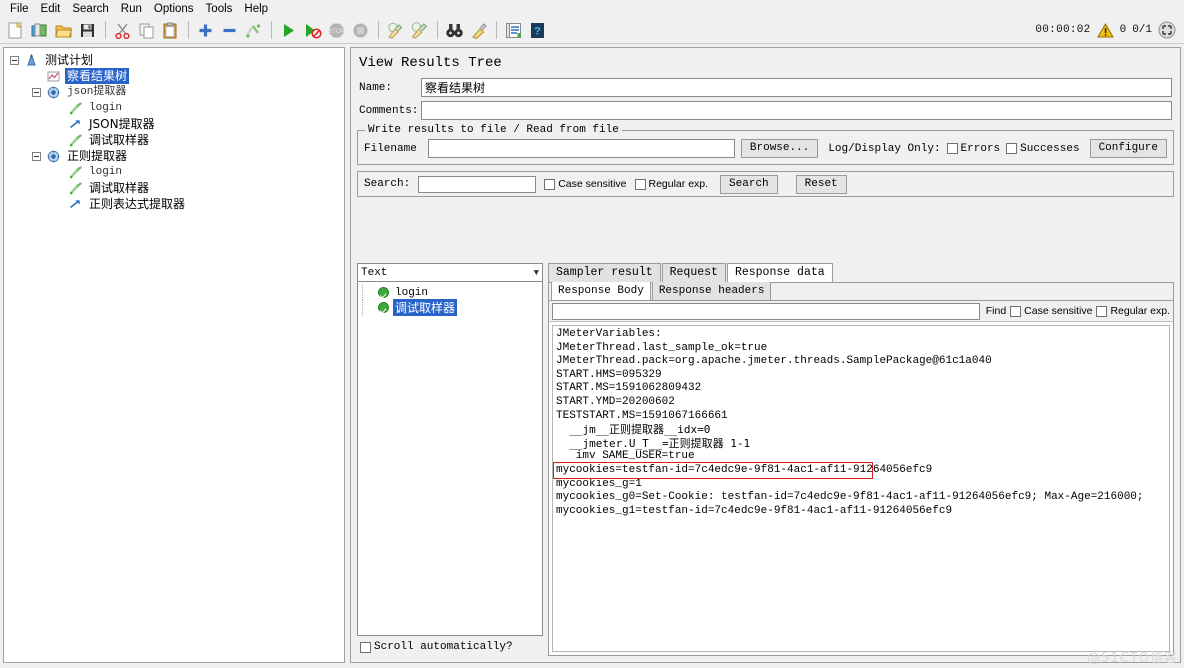  I want to click on menu-run: Run, so click(131, 9).